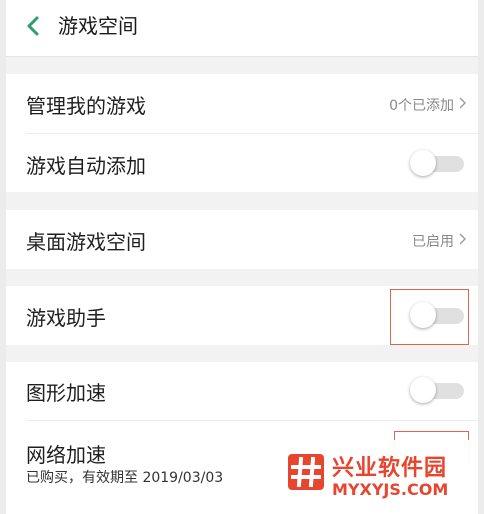  I want to click on auto-add-label: 游戏自动添加, so click(86, 166).